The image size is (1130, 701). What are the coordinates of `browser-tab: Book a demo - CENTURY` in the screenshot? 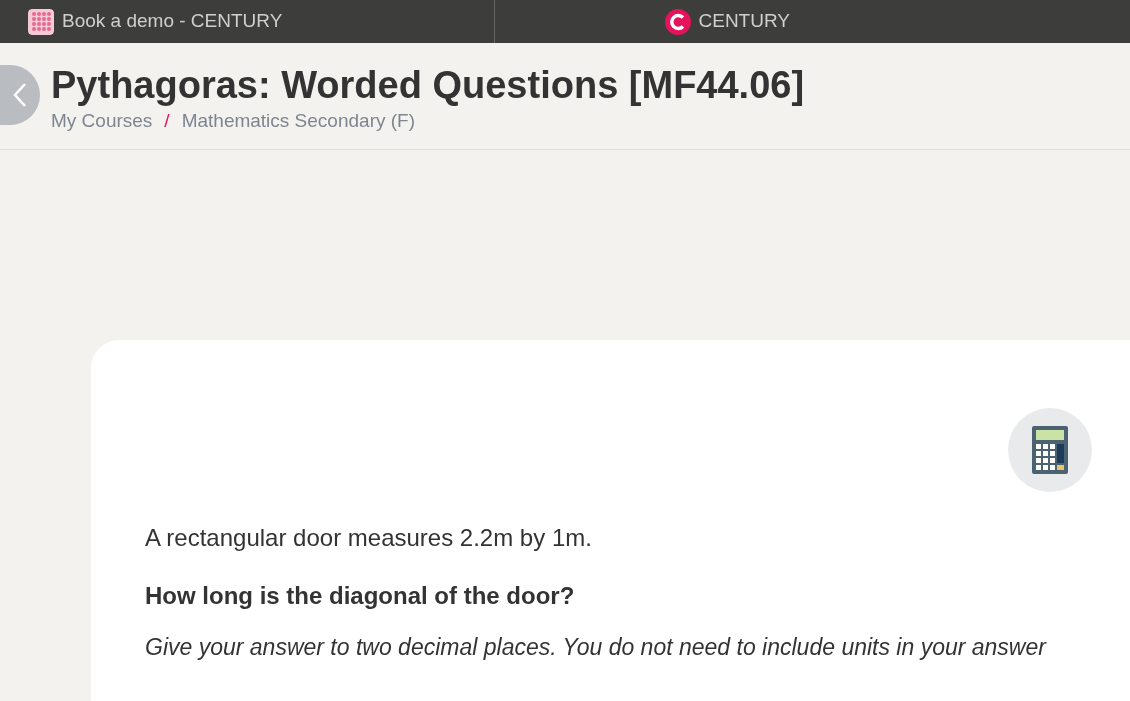 It's located at (247, 21).